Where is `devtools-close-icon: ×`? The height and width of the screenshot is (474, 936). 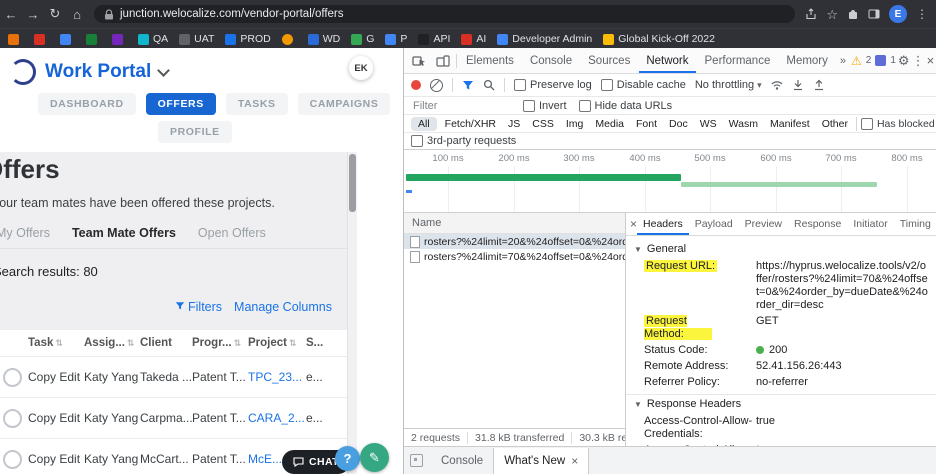 devtools-close-icon: × is located at coordinates (931, 60).